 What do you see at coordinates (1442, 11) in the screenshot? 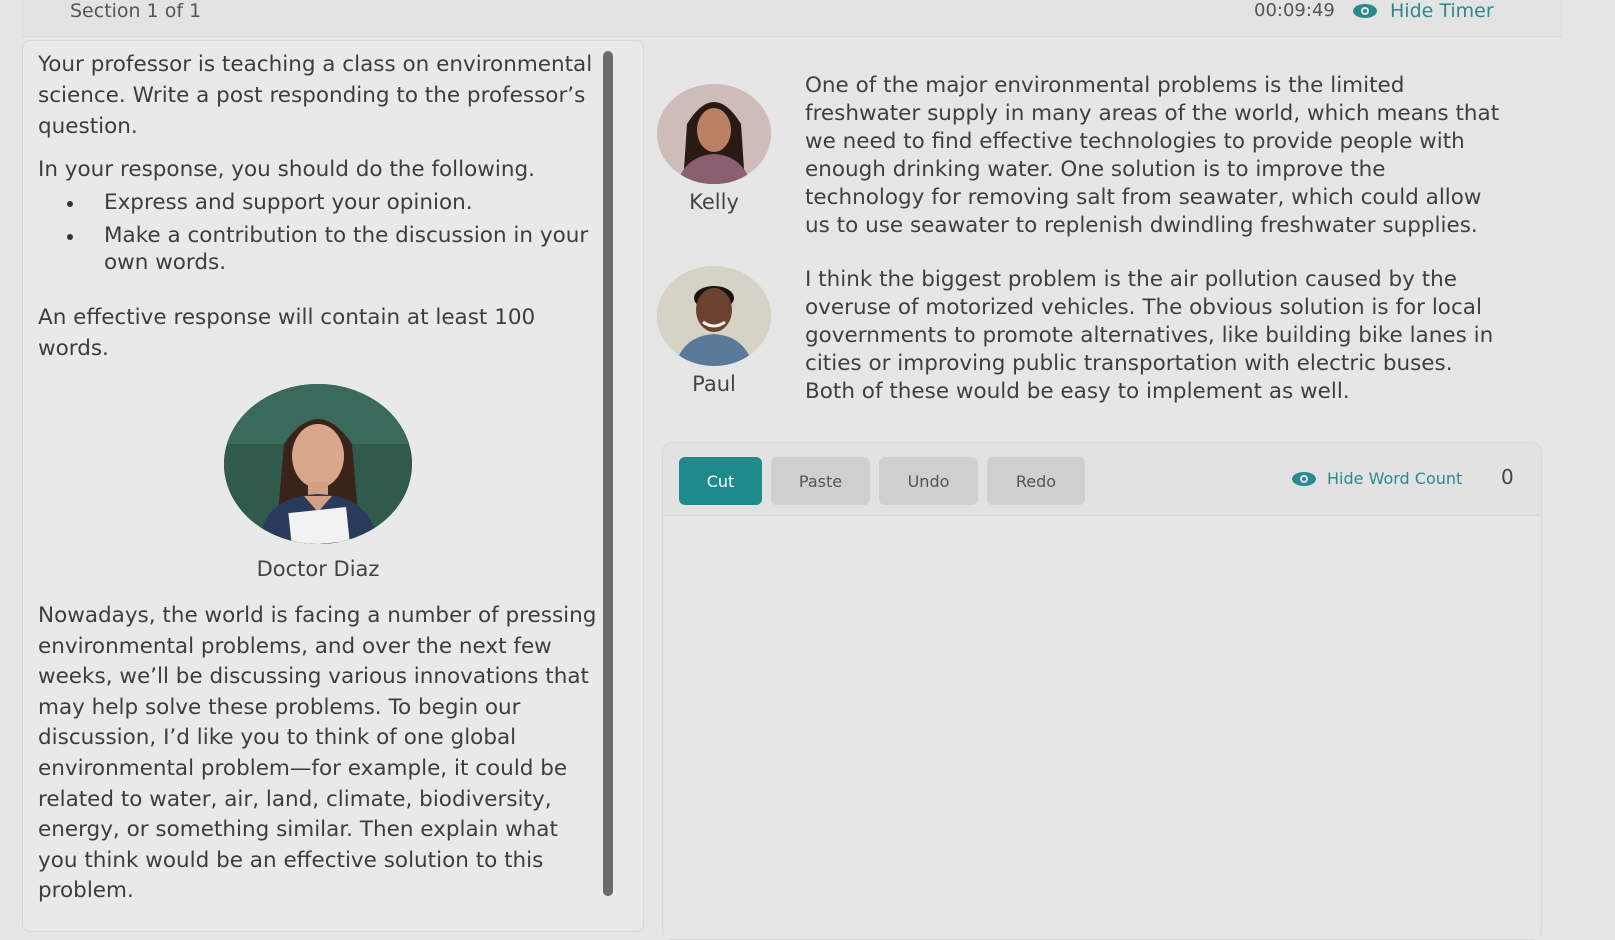
I see `hide-timer-label: Hide Timer` at bounding box center [1442, 11].